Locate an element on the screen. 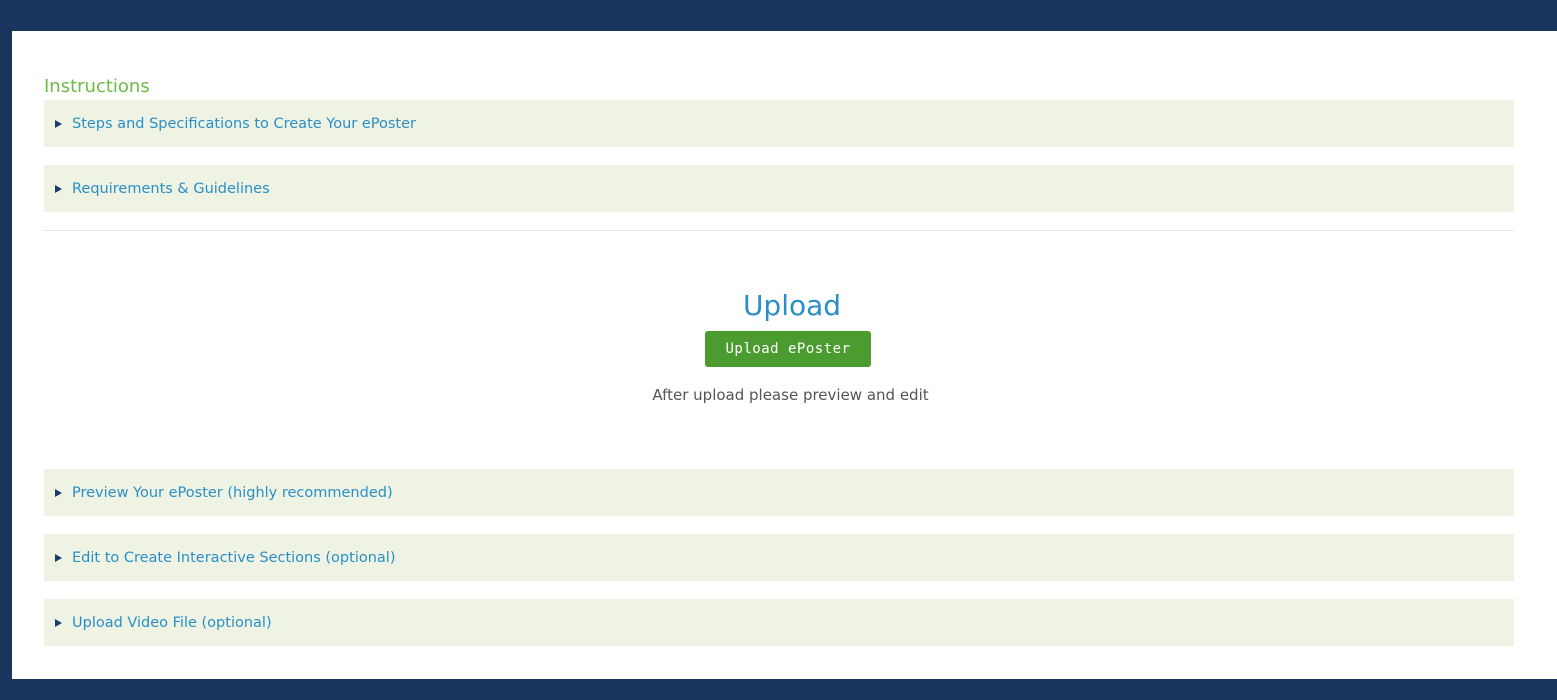 This screenshot has height=700, width=1557. upload-eposter-button: Upload ePoster is located at coordinates (788, 349).